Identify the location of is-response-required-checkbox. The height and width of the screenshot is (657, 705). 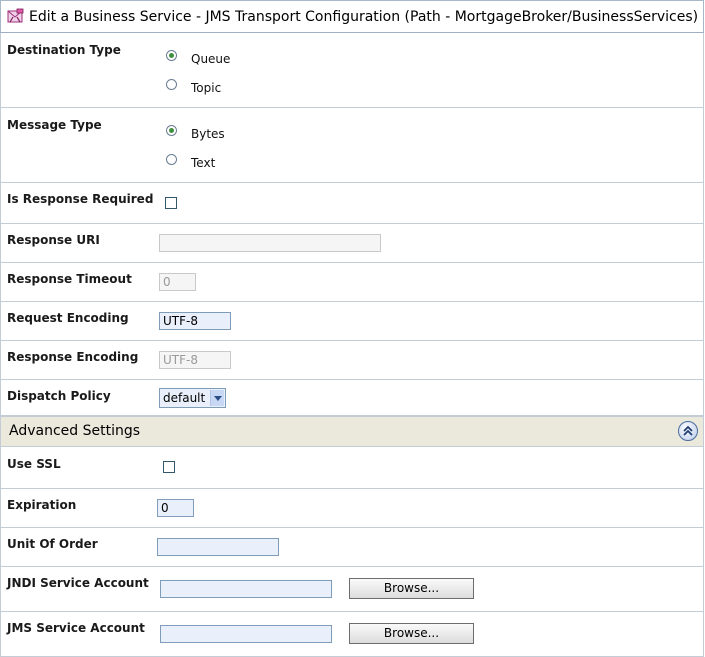
(171, 203).